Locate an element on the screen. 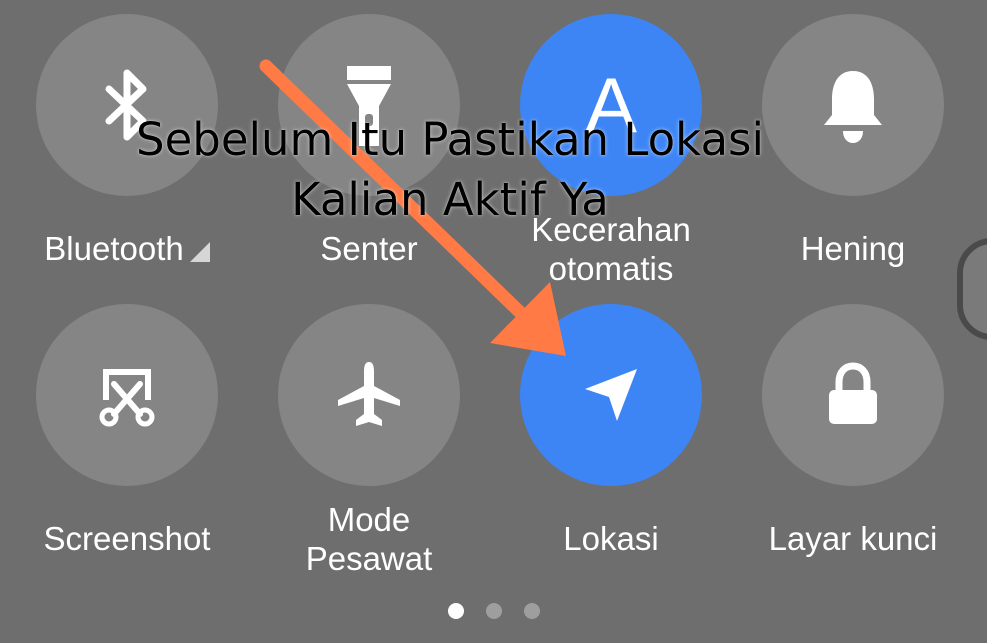 This screenshot has width=987, height=643. silent-label: Hening is located at coordinates (853, 248).